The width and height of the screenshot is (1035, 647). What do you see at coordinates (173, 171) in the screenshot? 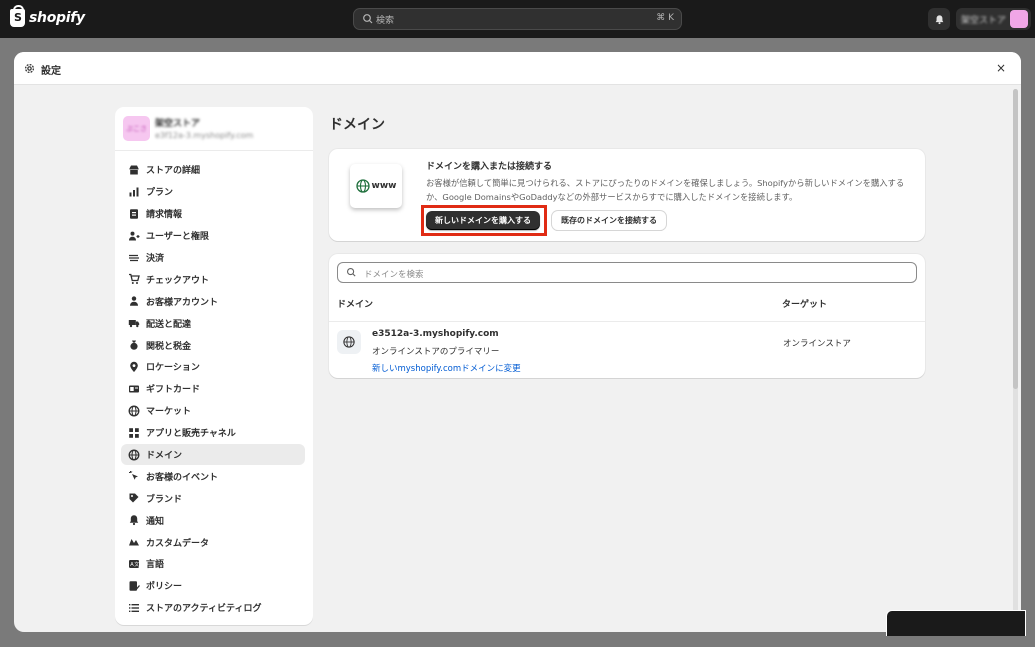
I see `sidebar-item-label: ストアの詳細` at bounding box center [173, 171].